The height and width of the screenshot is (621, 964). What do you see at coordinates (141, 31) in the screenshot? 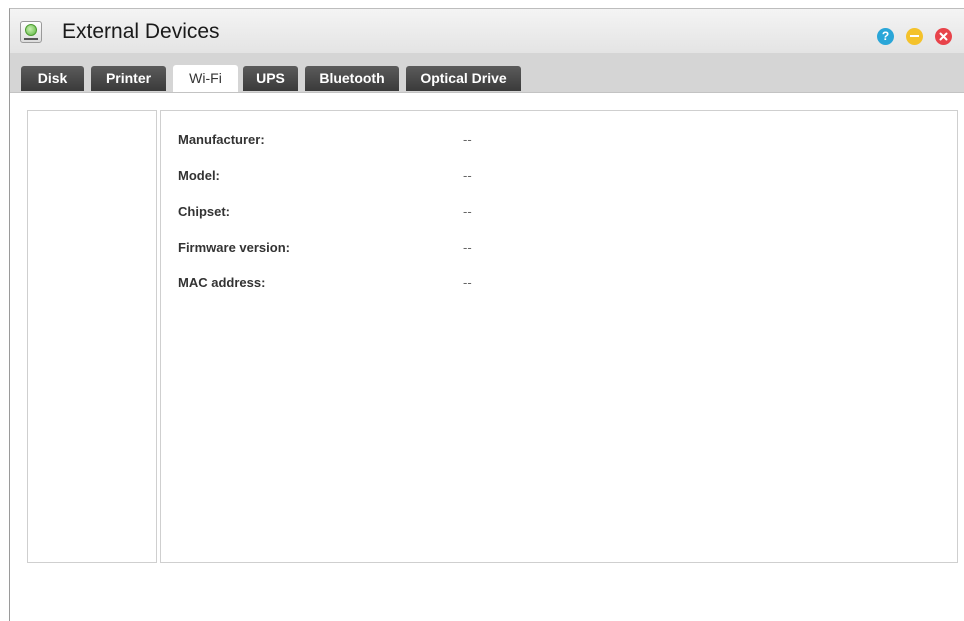
I see `window-title: External Devices` at bounding box center [141, 31].